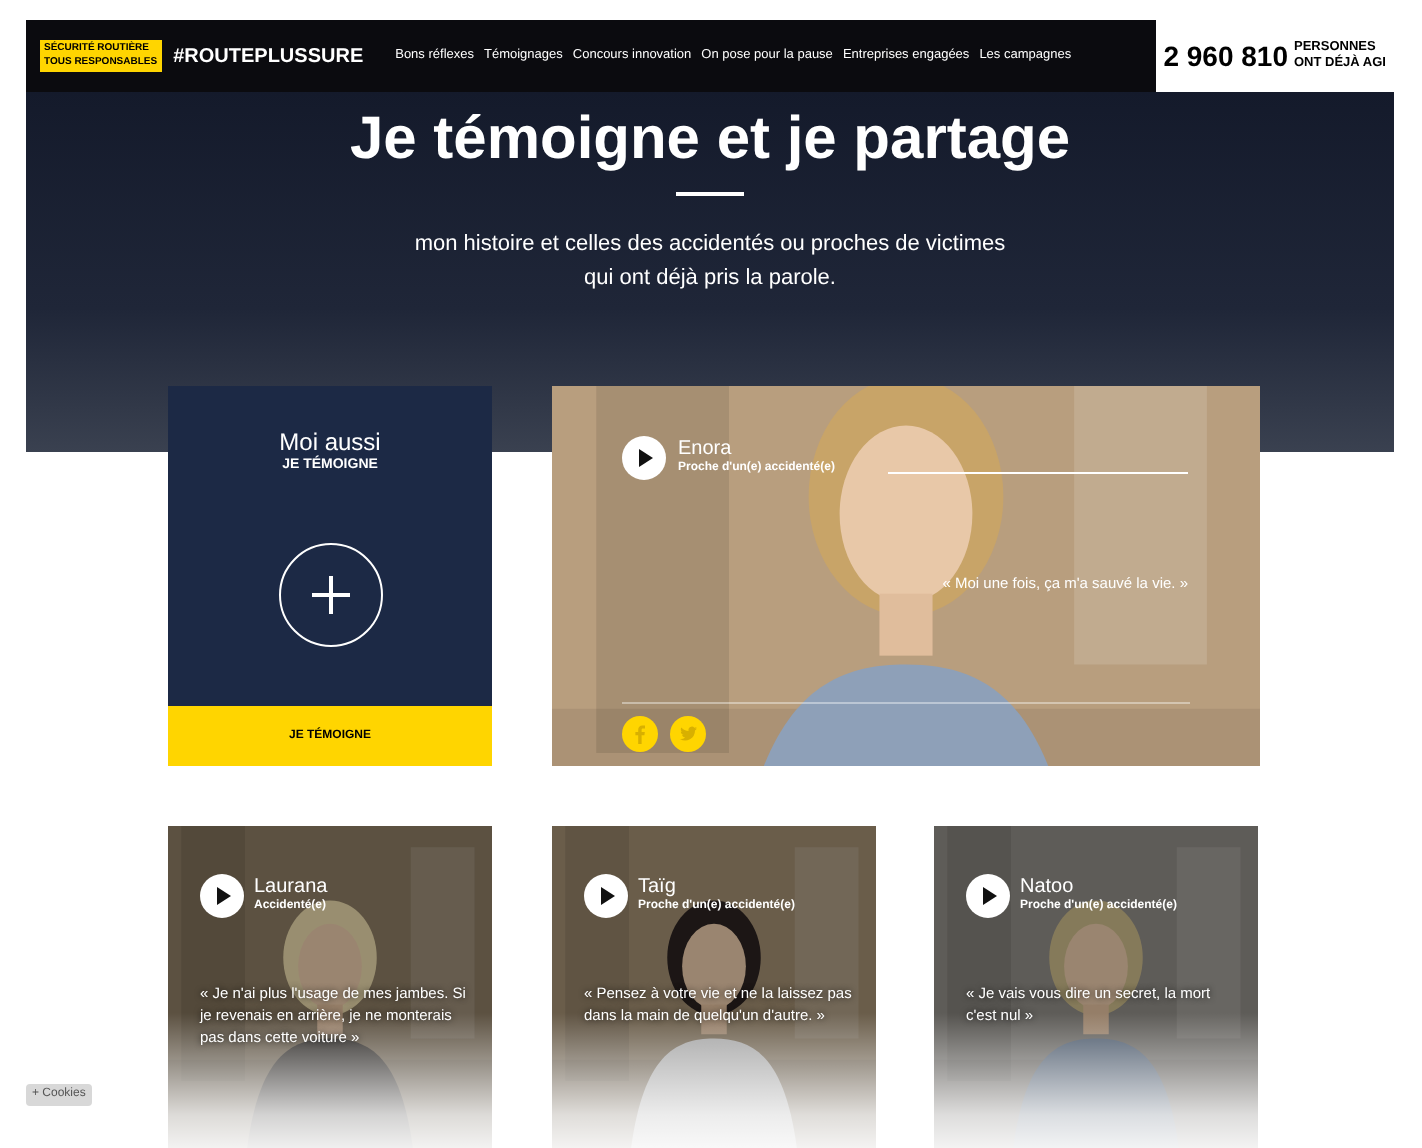  What do you see at coordinates (658, 887) in the screenshot?
I see `person-name: Taïg` at bounding box center [658, 887].